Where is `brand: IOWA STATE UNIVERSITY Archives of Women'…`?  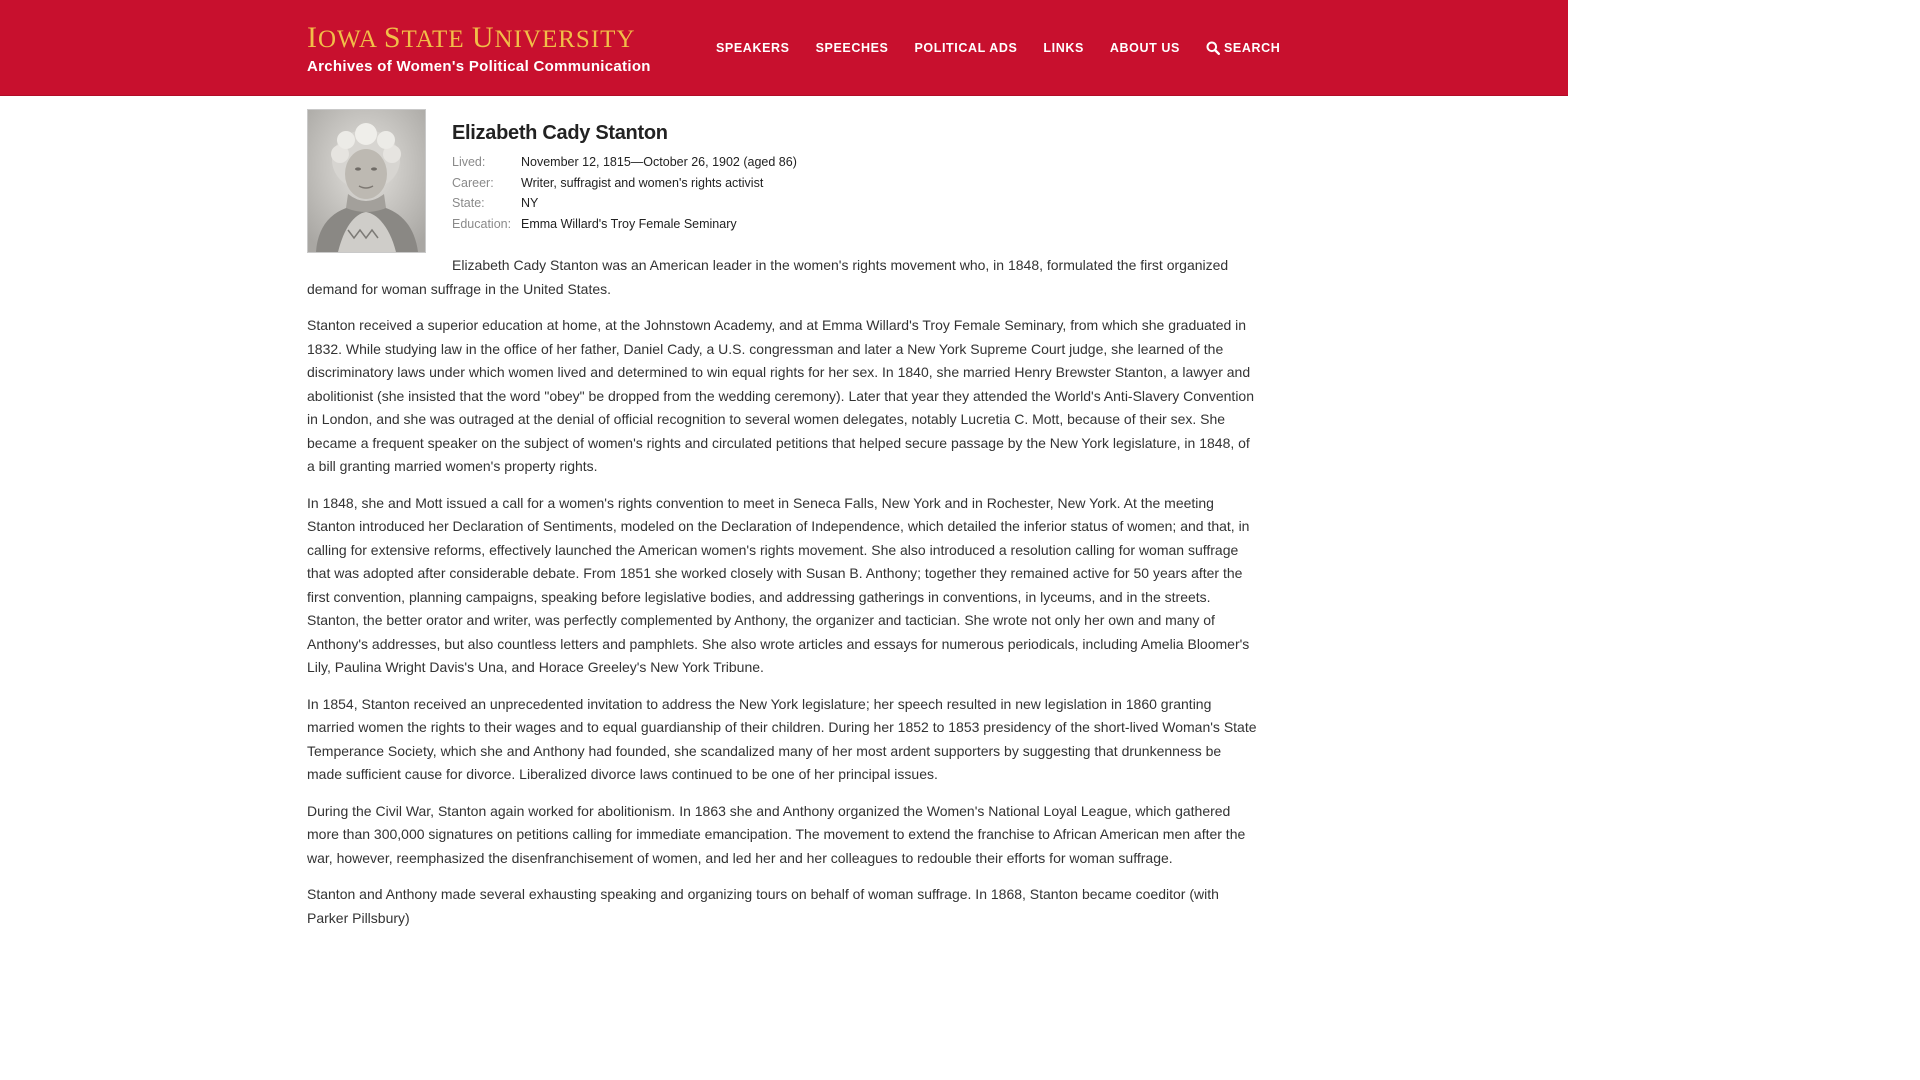 brand: IOWA STATE UNIVERSITY Archives of Women'… is located at coordinates (479, 49).